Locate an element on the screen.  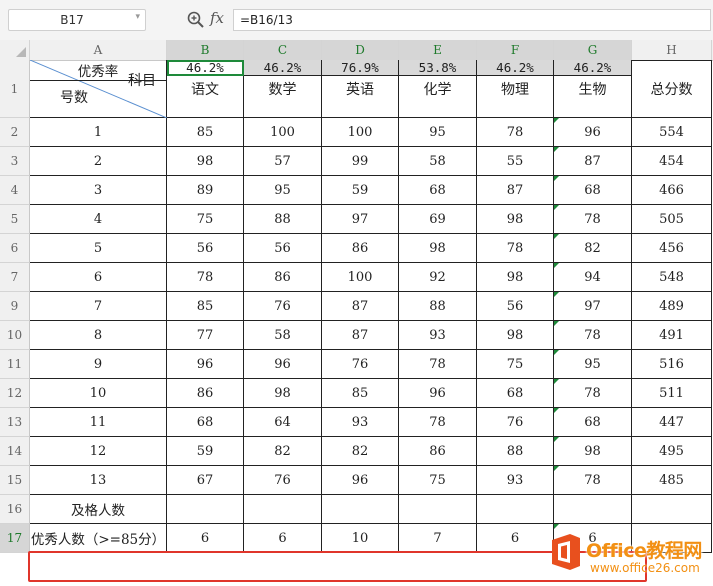
score-cell: 88 is located at coordinates (515, 451).